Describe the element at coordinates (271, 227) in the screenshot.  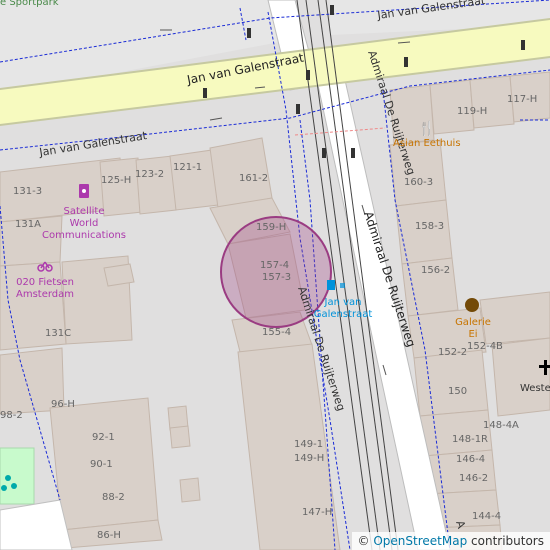
I see `house-number: 159-H` at that location.